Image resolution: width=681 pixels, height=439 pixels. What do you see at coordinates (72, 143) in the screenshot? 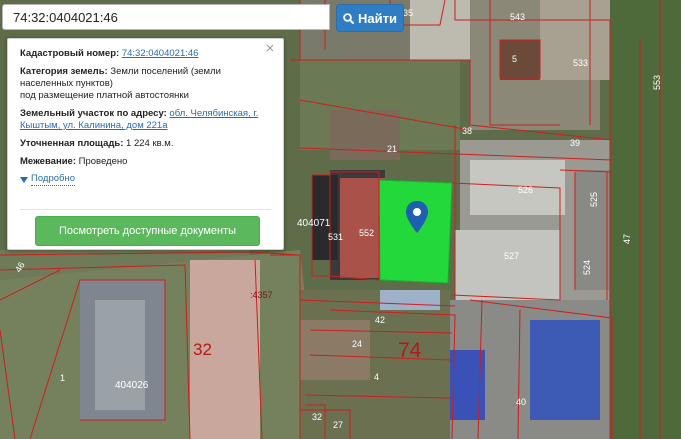
I see `area-label: Уточненная площадь:` at bounding box center [72, 143].